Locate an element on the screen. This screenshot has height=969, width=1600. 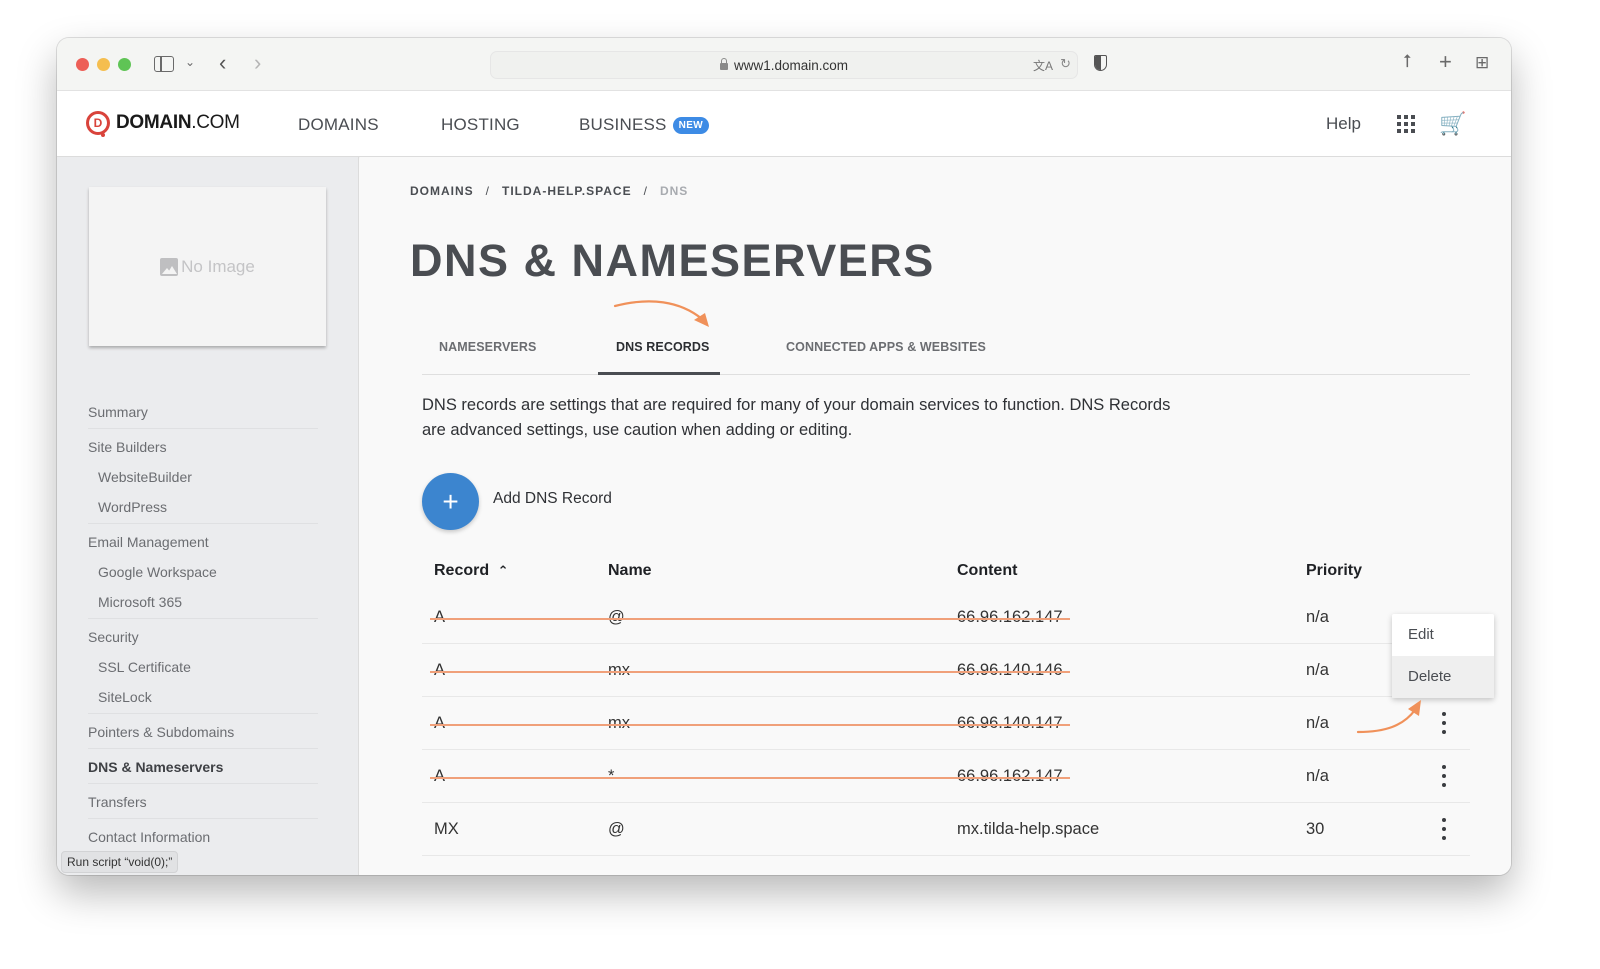
tab-connected-apps: CONNECTED APPS & WEBSITES is located at coordinates (886, 347).